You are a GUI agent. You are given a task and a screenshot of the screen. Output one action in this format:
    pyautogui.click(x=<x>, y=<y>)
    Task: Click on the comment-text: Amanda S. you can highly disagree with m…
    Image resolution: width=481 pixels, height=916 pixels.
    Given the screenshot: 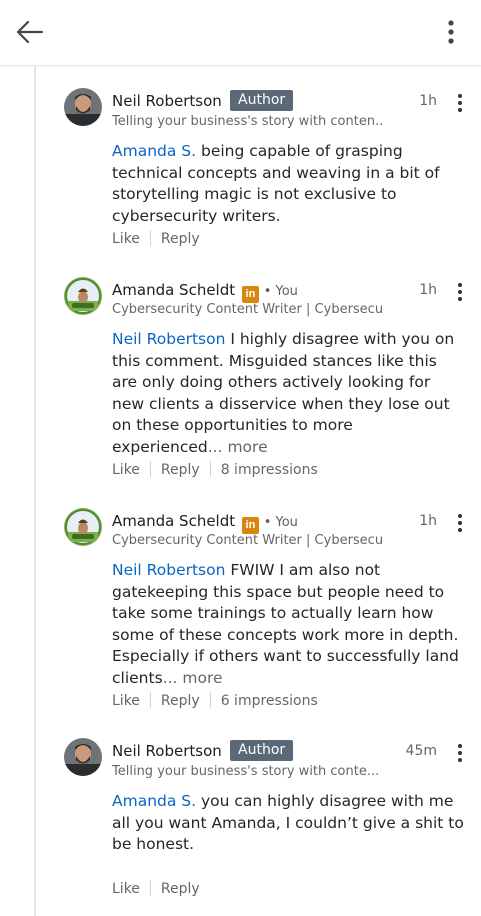 What is the action you would take?
    pyautogui.click(x=288, y=823)
    